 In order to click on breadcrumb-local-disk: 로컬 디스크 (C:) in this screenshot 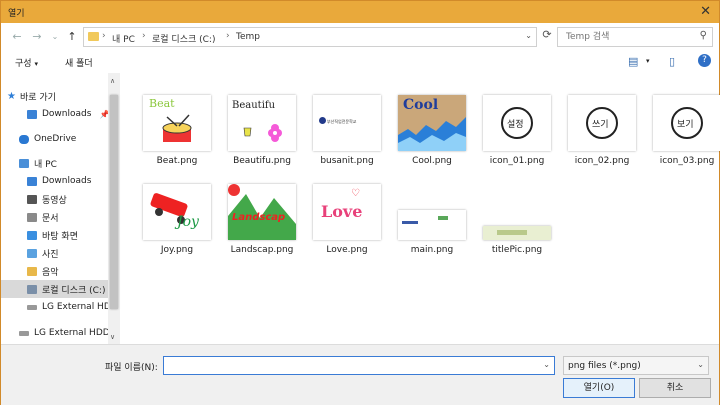, I will do `click(183, 38)`.